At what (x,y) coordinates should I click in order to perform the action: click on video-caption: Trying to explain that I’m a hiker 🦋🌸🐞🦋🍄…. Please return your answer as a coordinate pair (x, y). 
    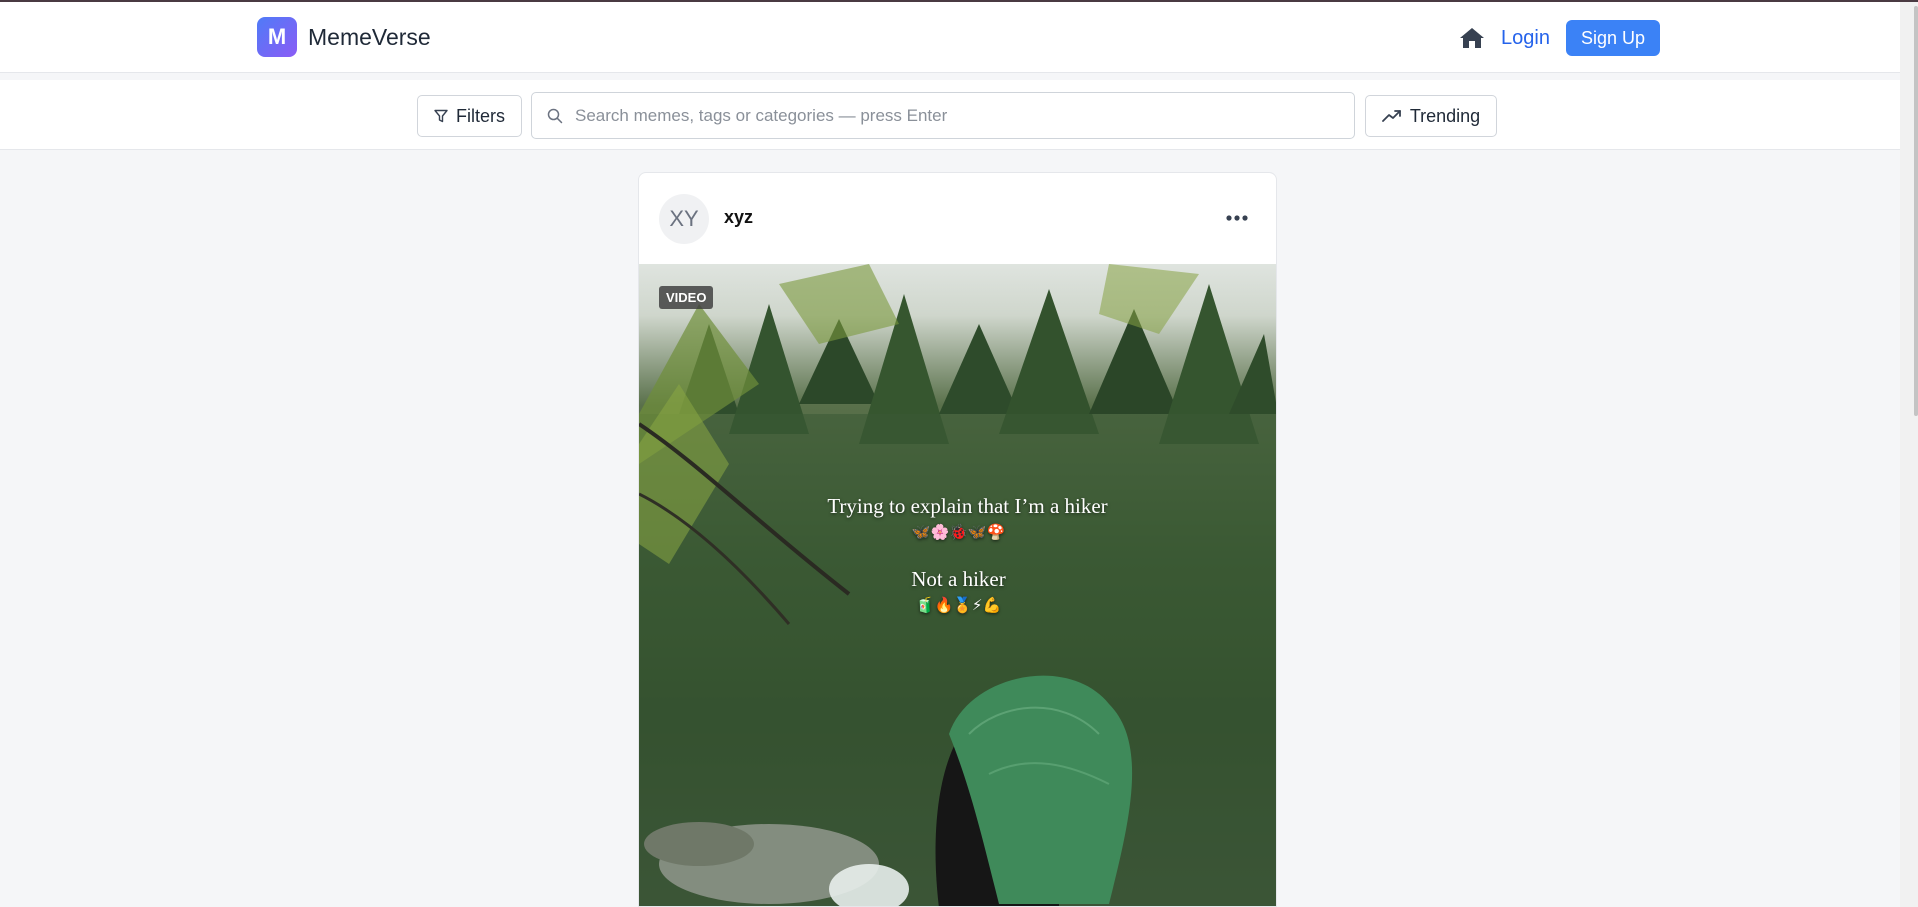
    Looking at the image, I should click on (957, 554).